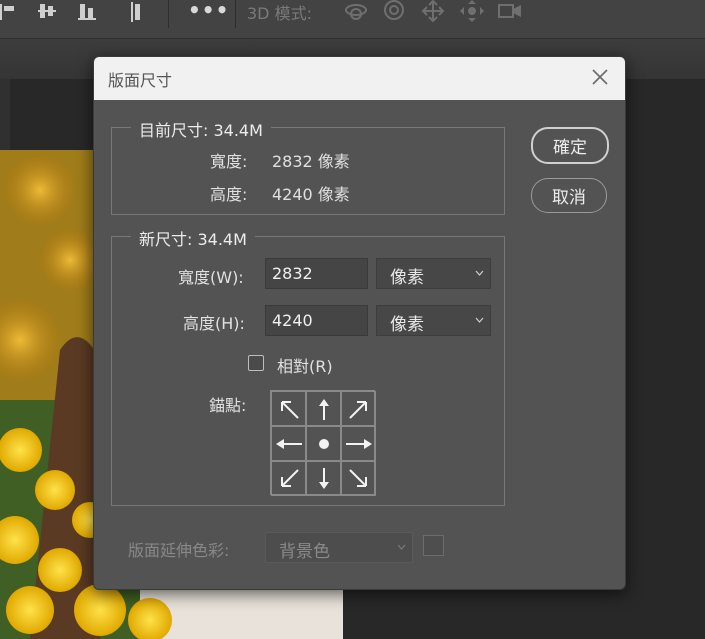 This screenshot has width=705, height=639. What do you see at coordinates (193, 238) in the screenshot?
I see `new-size-legend: 新尺寸: 34.4M` at bounding box center [193, 238].